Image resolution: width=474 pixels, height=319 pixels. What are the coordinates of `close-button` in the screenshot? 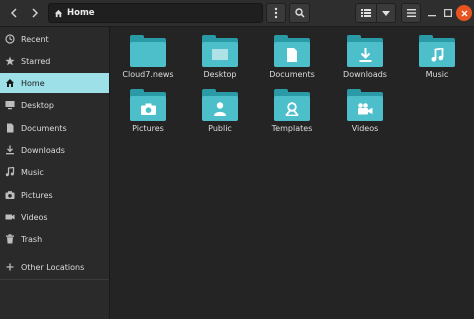 It's located at (464, 13).